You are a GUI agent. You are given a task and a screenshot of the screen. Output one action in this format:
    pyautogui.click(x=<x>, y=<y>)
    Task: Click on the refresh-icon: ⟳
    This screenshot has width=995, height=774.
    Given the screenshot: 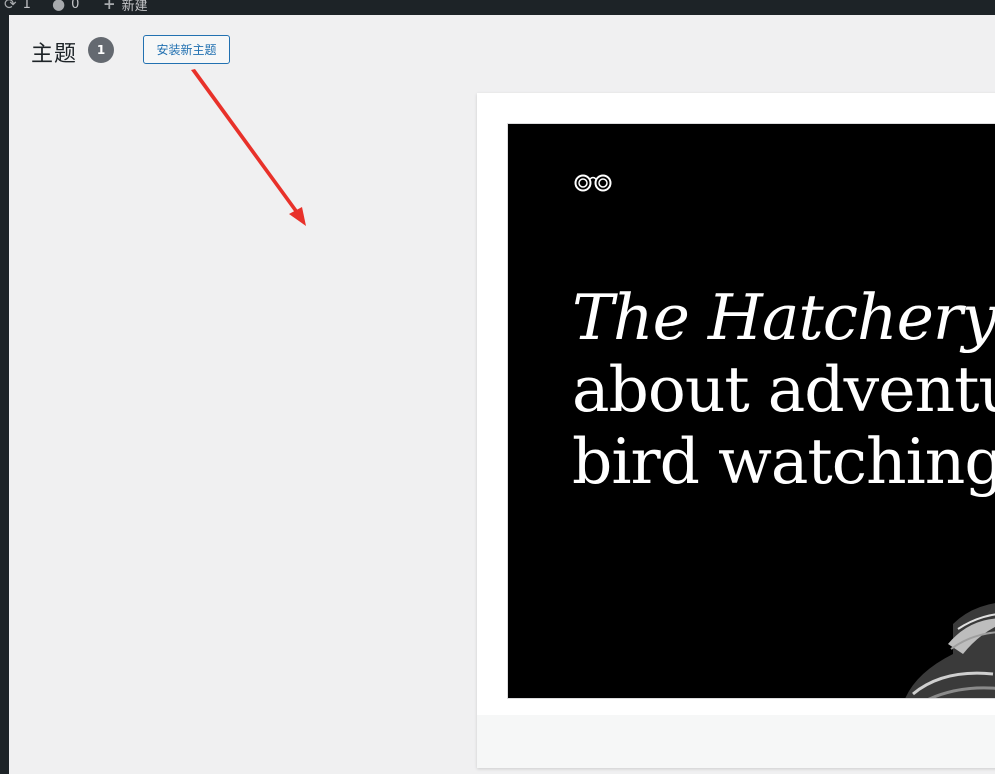 What is the action you would take?
    pyautogui.click(x=10, y=6)
    